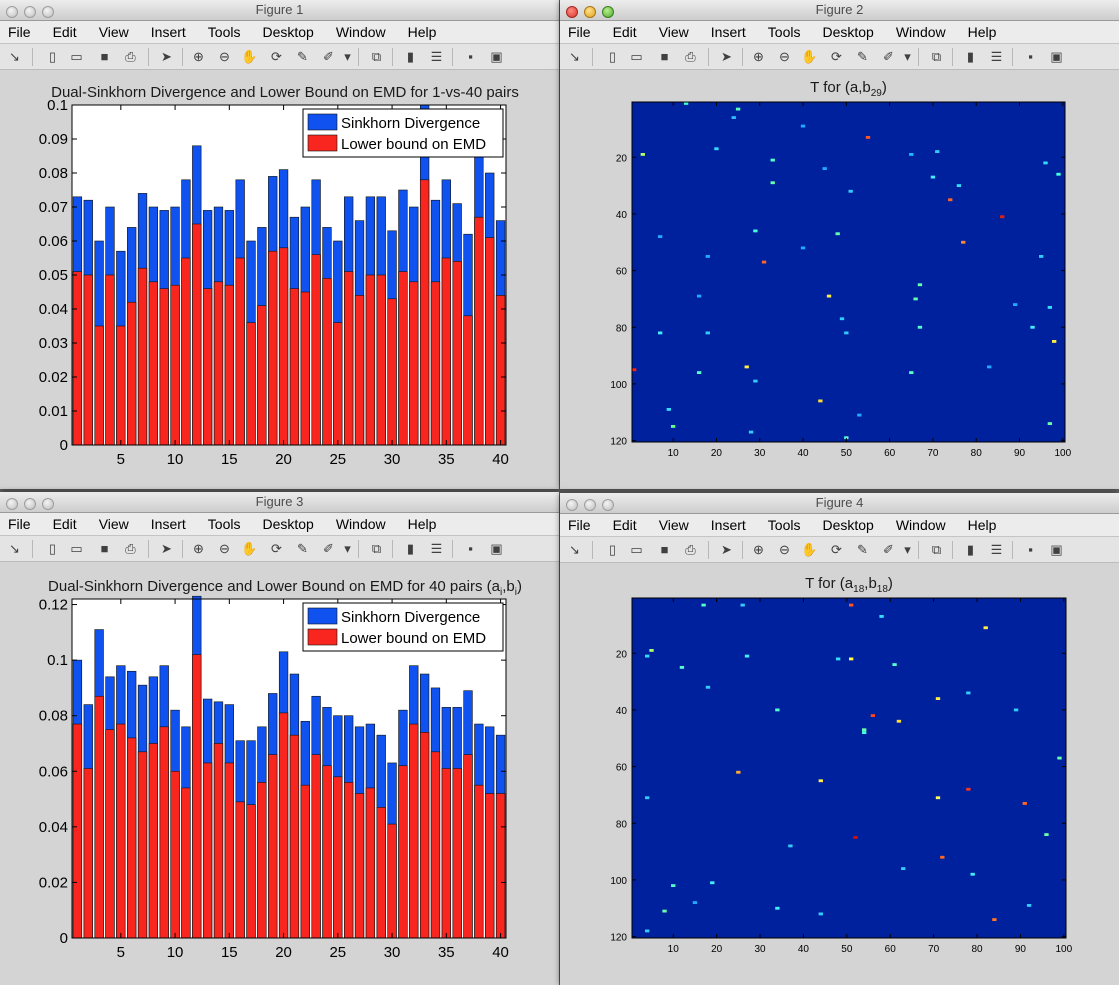  I want to click on menu-help: Help, so click(422, 32).